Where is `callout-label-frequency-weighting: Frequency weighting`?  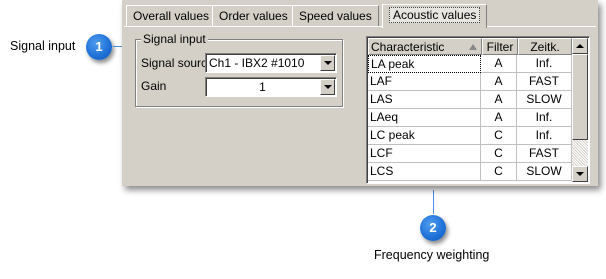 callout-label-frequency-weighting: Frequency weighting is located at coordinates (432, 255).